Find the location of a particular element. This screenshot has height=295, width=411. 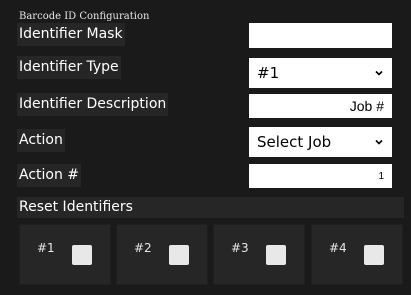

reset-identifiers-label: Reset Identifiers is located at coordinates (210, 207).